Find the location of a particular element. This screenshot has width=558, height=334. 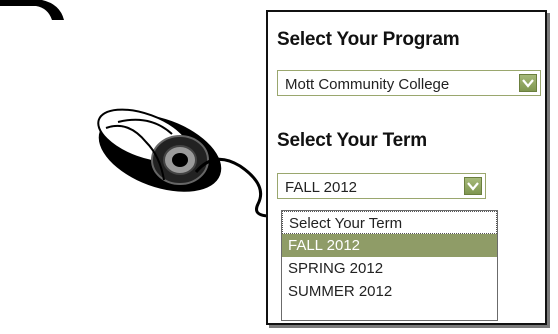

term-select: FALL 2012 is located at coordinates (381, 186).